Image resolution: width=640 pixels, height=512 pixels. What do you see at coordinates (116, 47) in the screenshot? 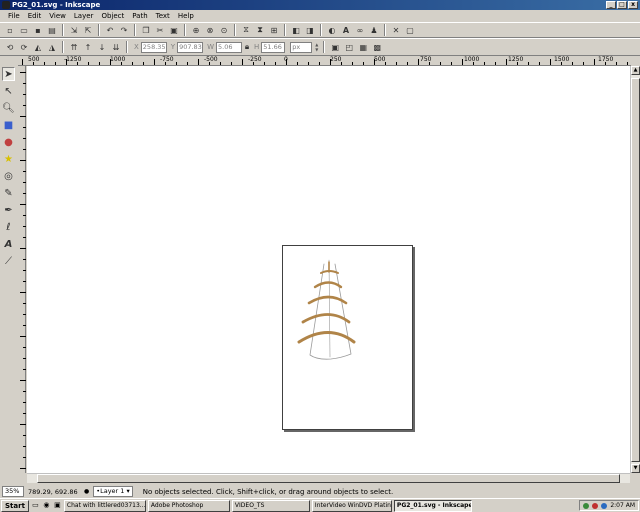
I see `lower-to-bottom-icon: ⇊` at bounding box center [116, 47].